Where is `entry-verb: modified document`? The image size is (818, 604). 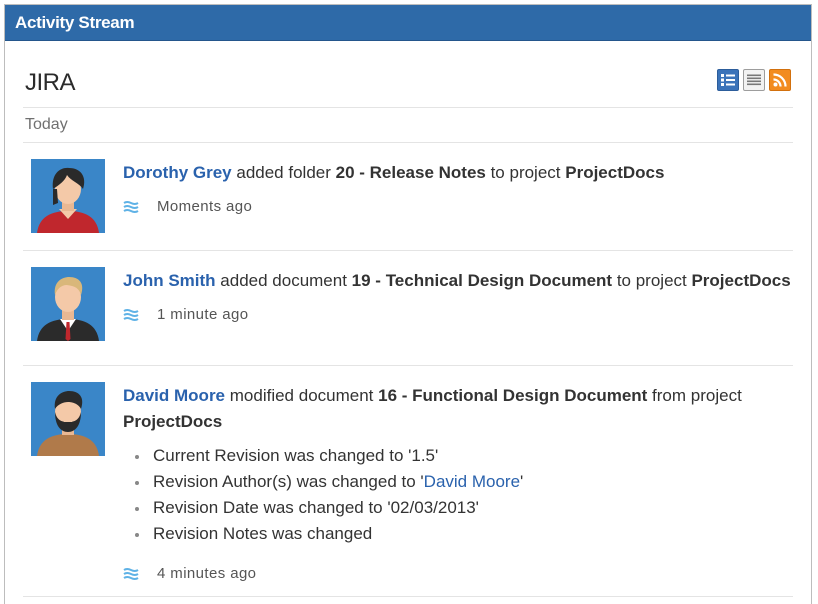
entry-verb: modified document is located at coordinates (302, 395).